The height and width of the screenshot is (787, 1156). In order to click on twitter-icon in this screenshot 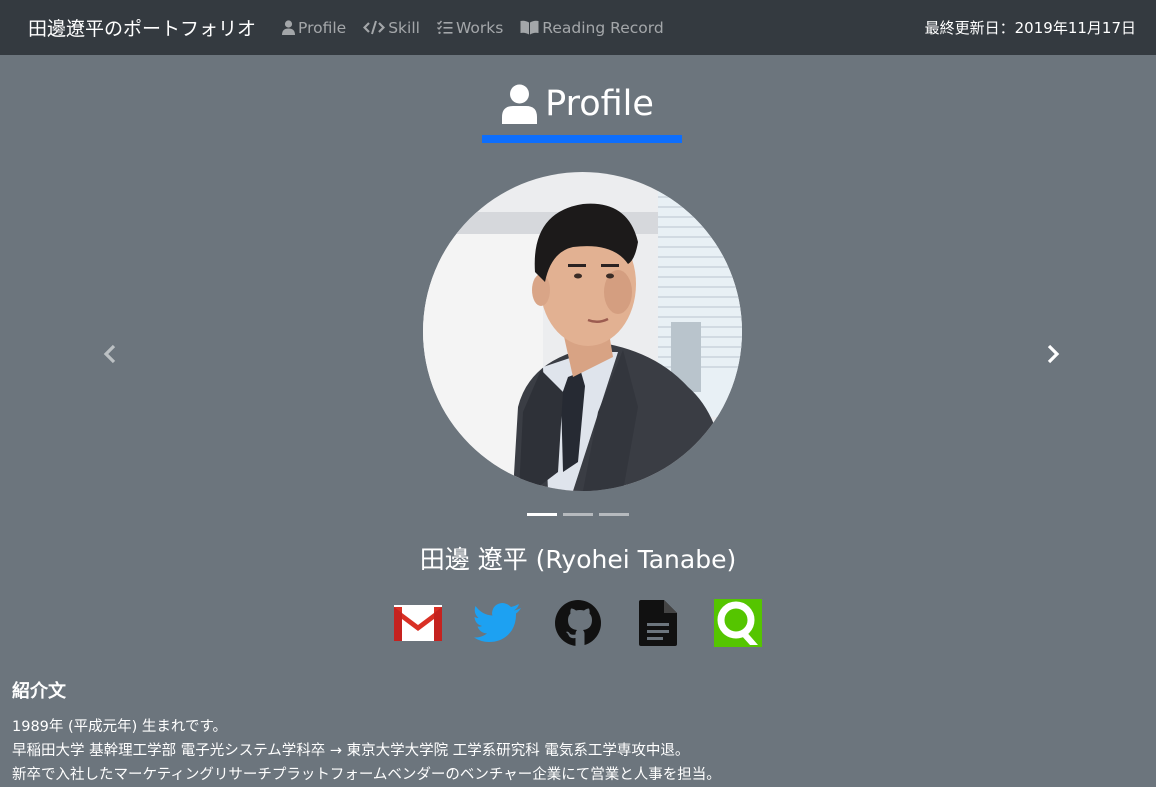, I will do `click(497, 622)`.